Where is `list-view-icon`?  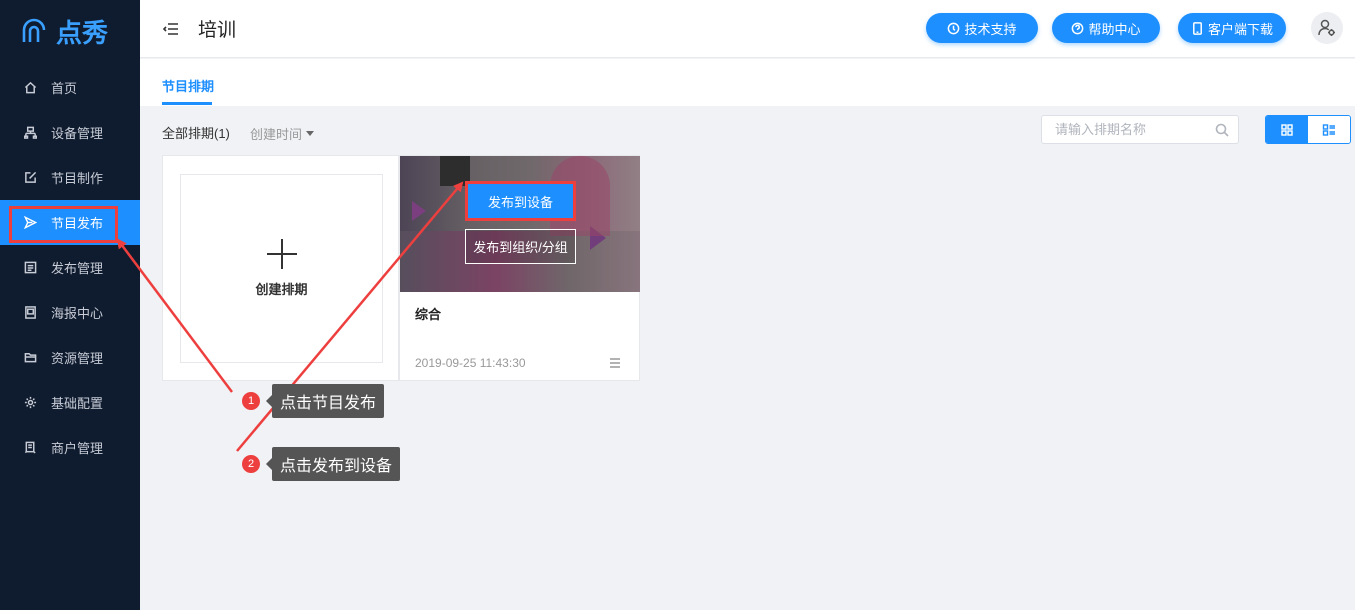
list-view-icon is located at coordinates (1328, 129).